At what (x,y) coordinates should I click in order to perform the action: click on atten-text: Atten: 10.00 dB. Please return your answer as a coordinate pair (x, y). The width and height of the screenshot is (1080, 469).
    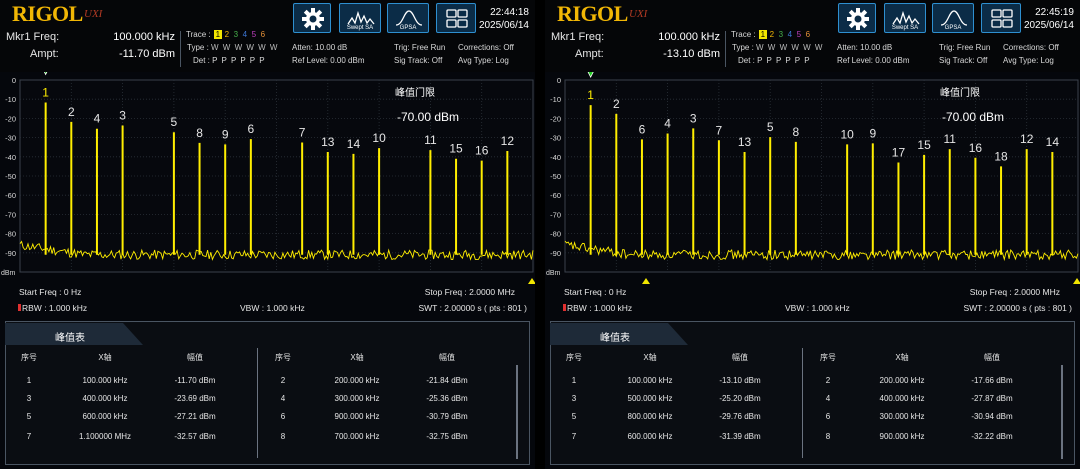
    Looking at the image, I should click on (865, 47).